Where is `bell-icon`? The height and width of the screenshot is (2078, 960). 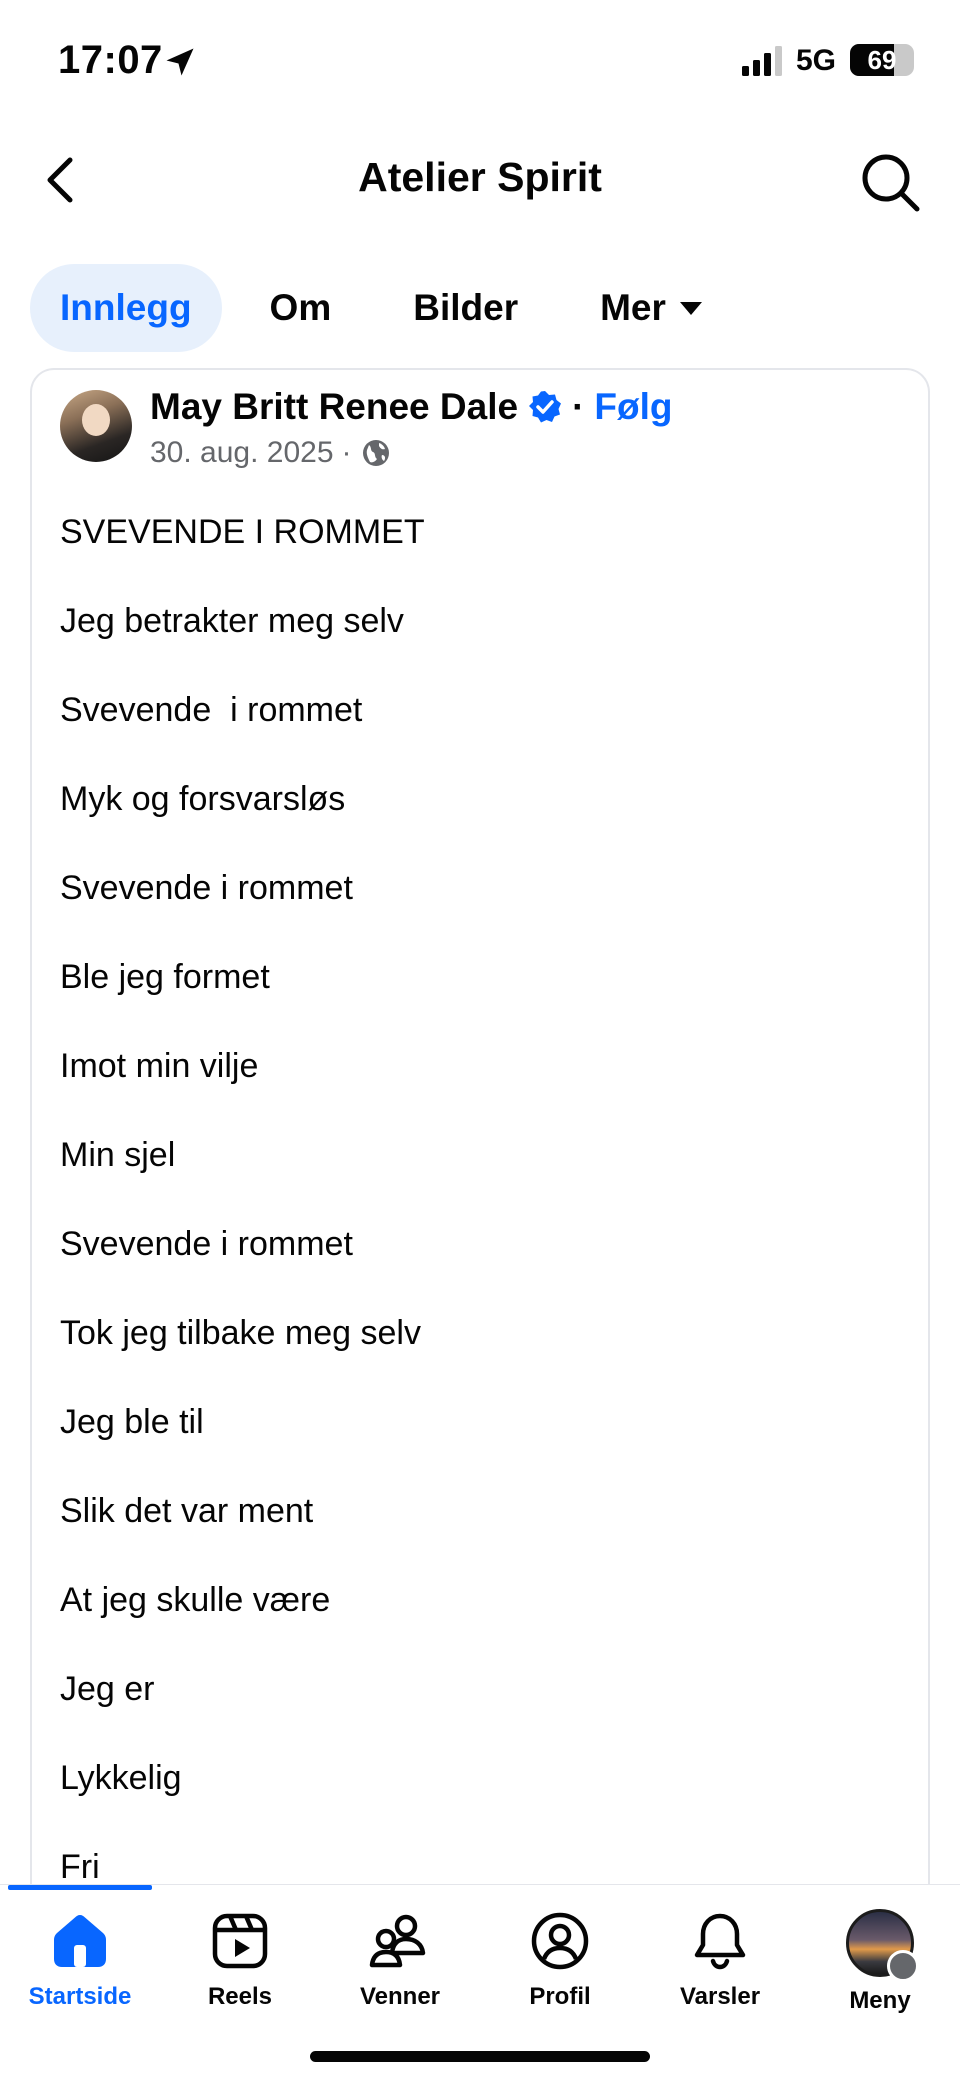 bell-icon is located at coordinates (720, 1941).